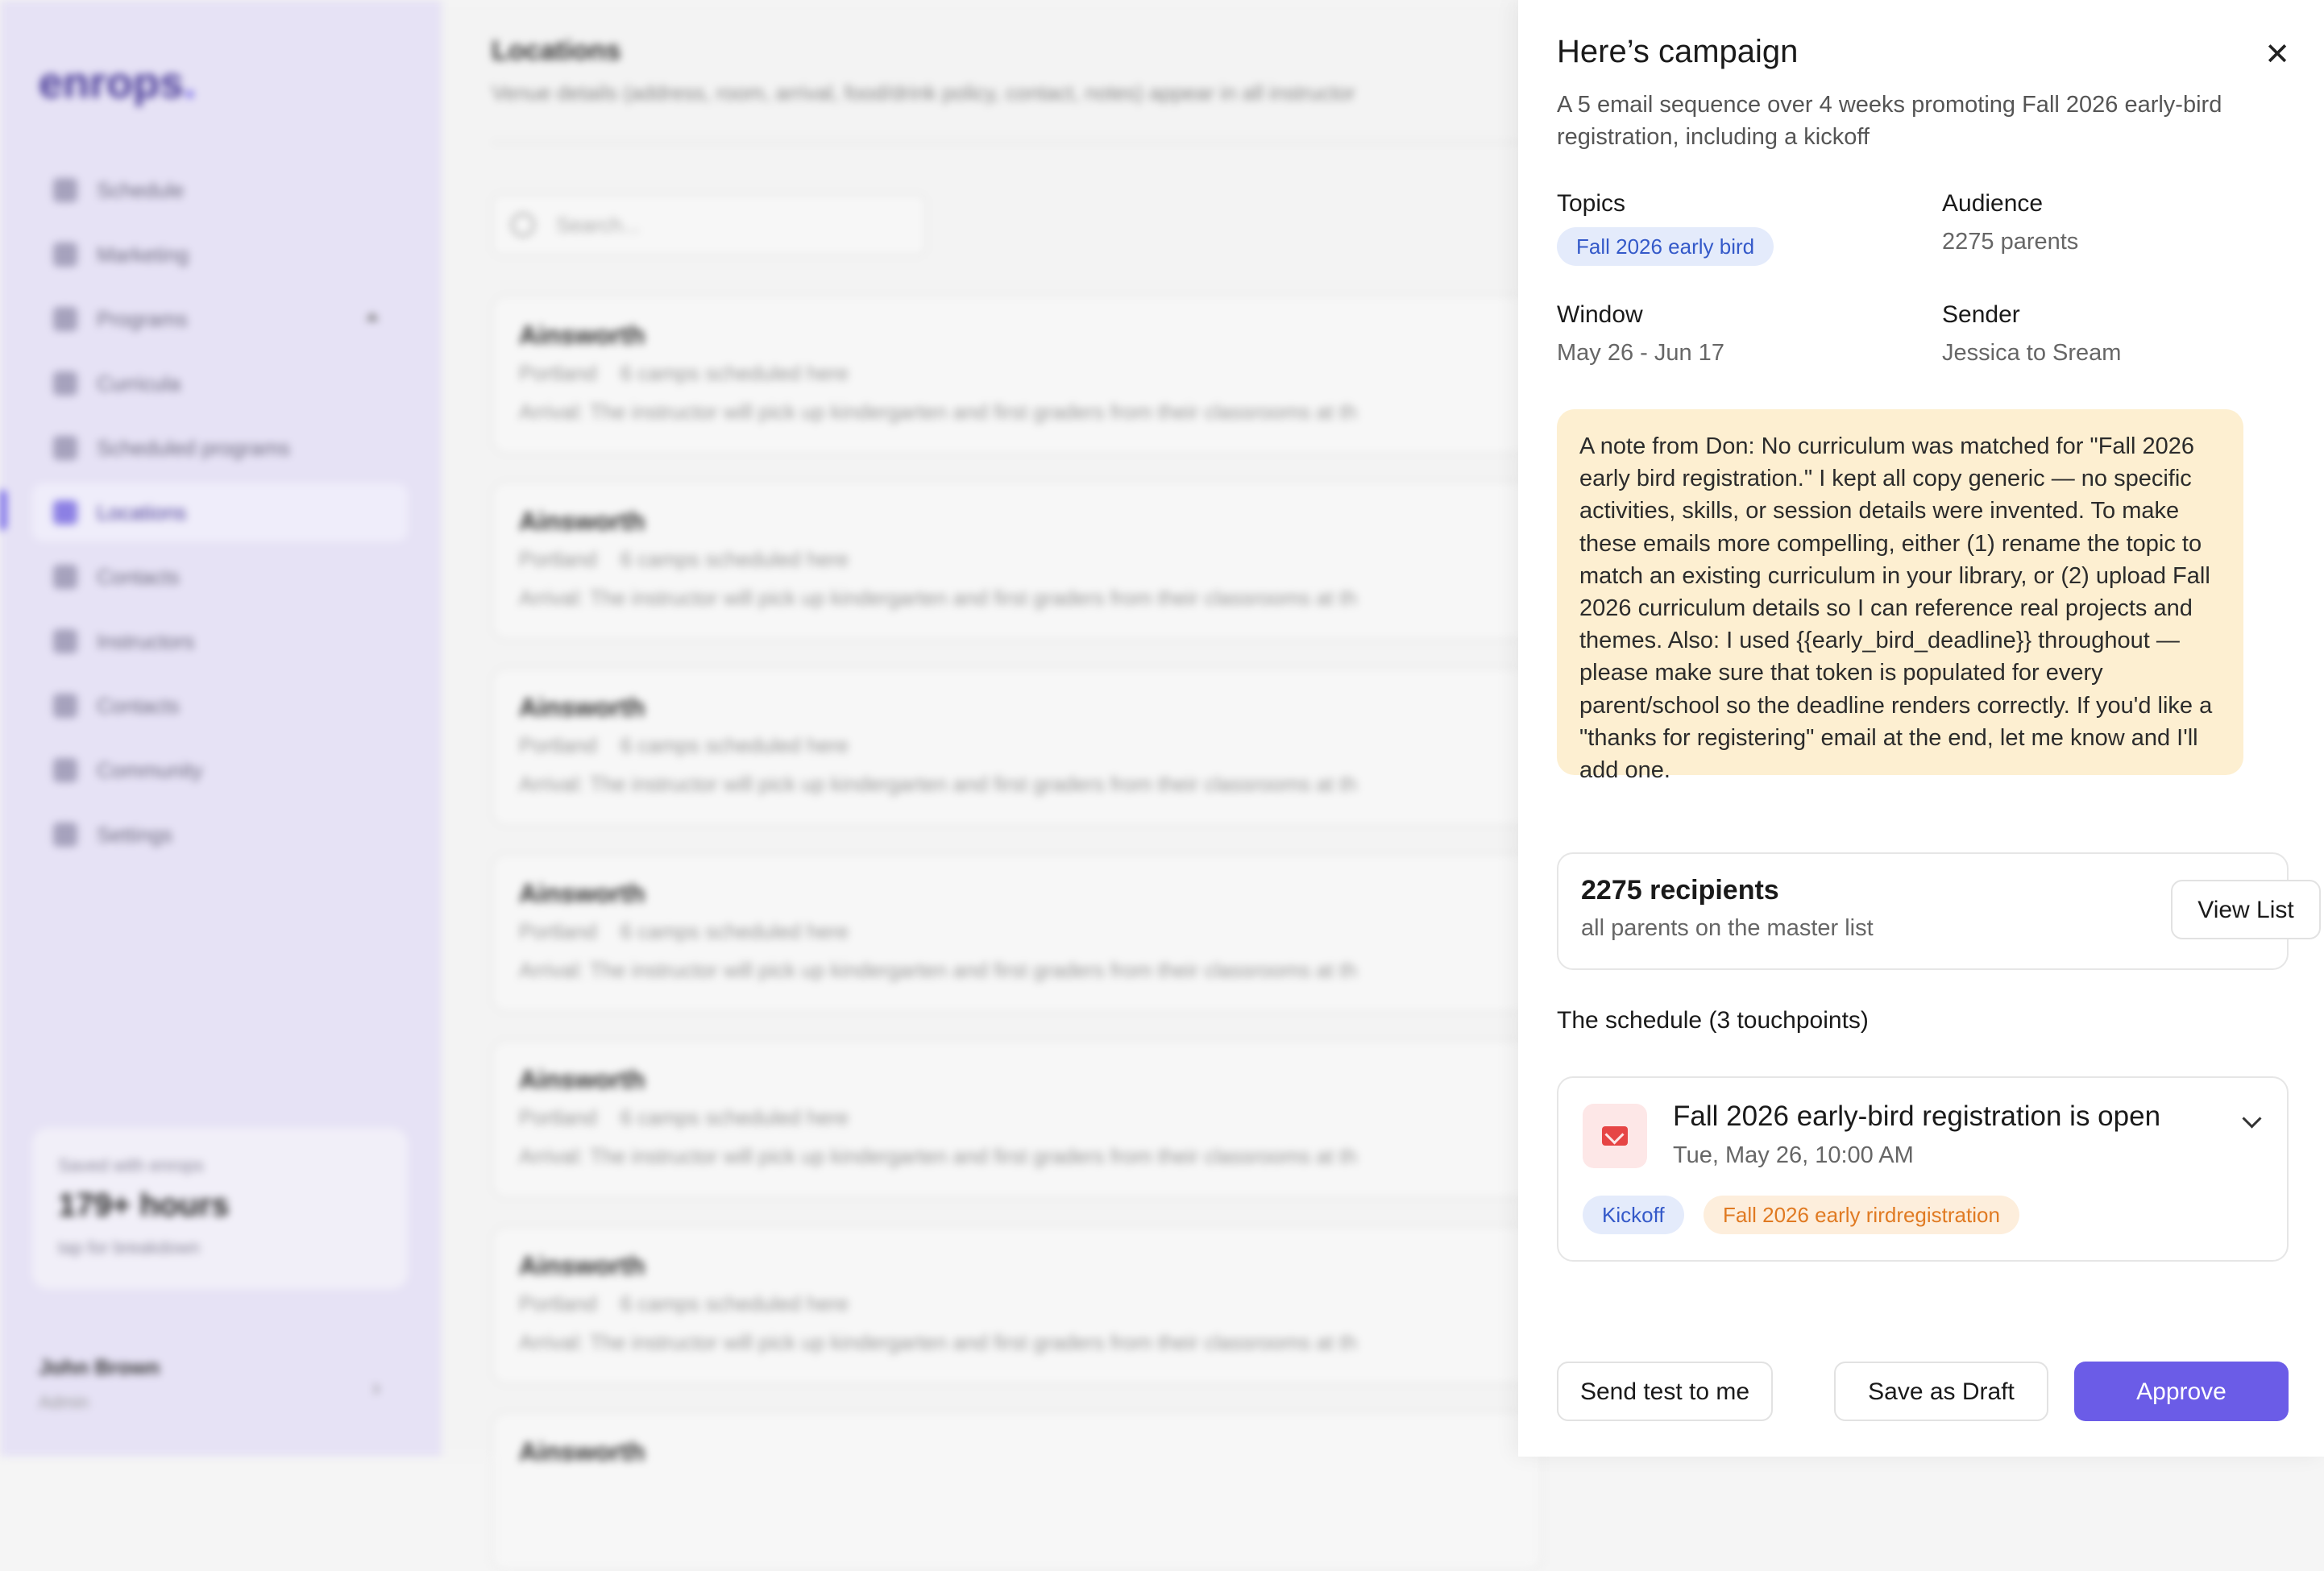 This screenshot has width=2324, height=1571. Describe the element at coordinates (65, 254) in the screenshot. I see `calendar-icon` at that location.